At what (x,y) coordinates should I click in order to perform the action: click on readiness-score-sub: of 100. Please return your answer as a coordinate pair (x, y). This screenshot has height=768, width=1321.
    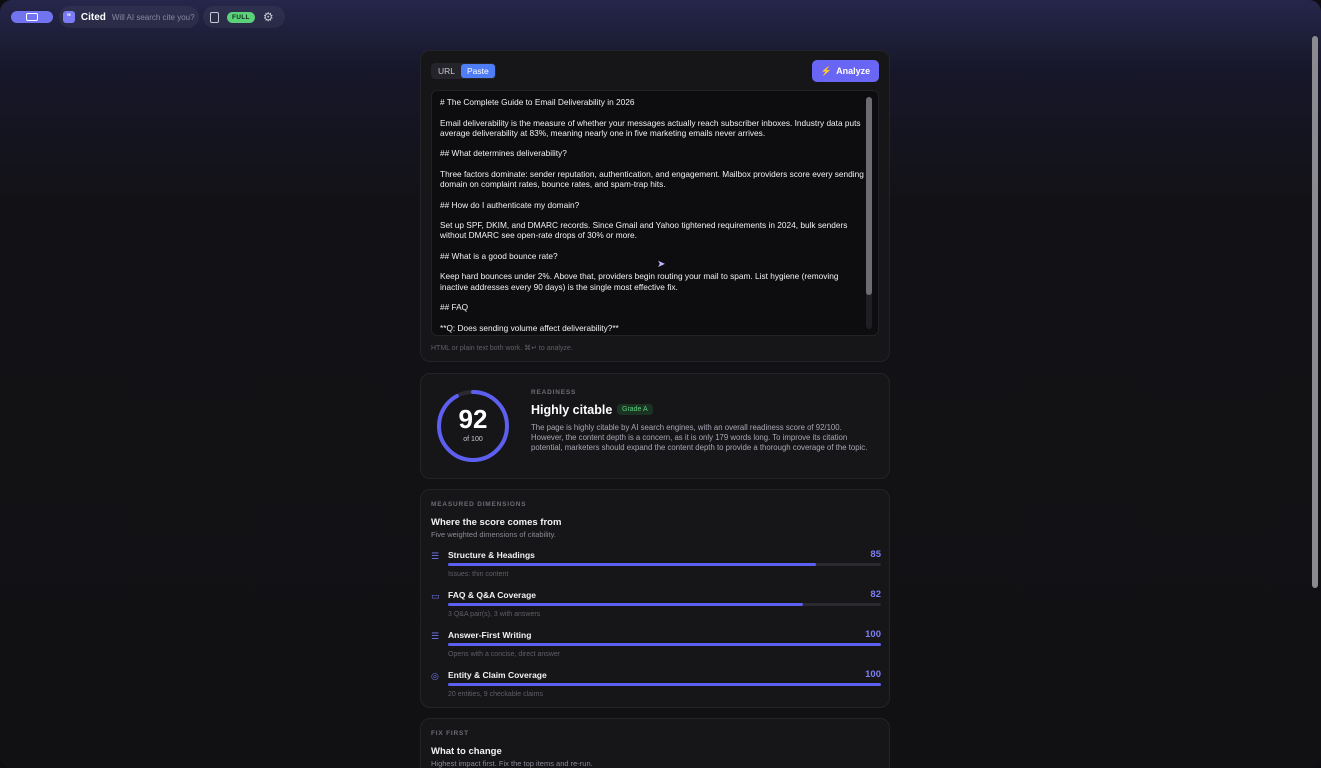
    Looking at the image, I should click on (473, 439).